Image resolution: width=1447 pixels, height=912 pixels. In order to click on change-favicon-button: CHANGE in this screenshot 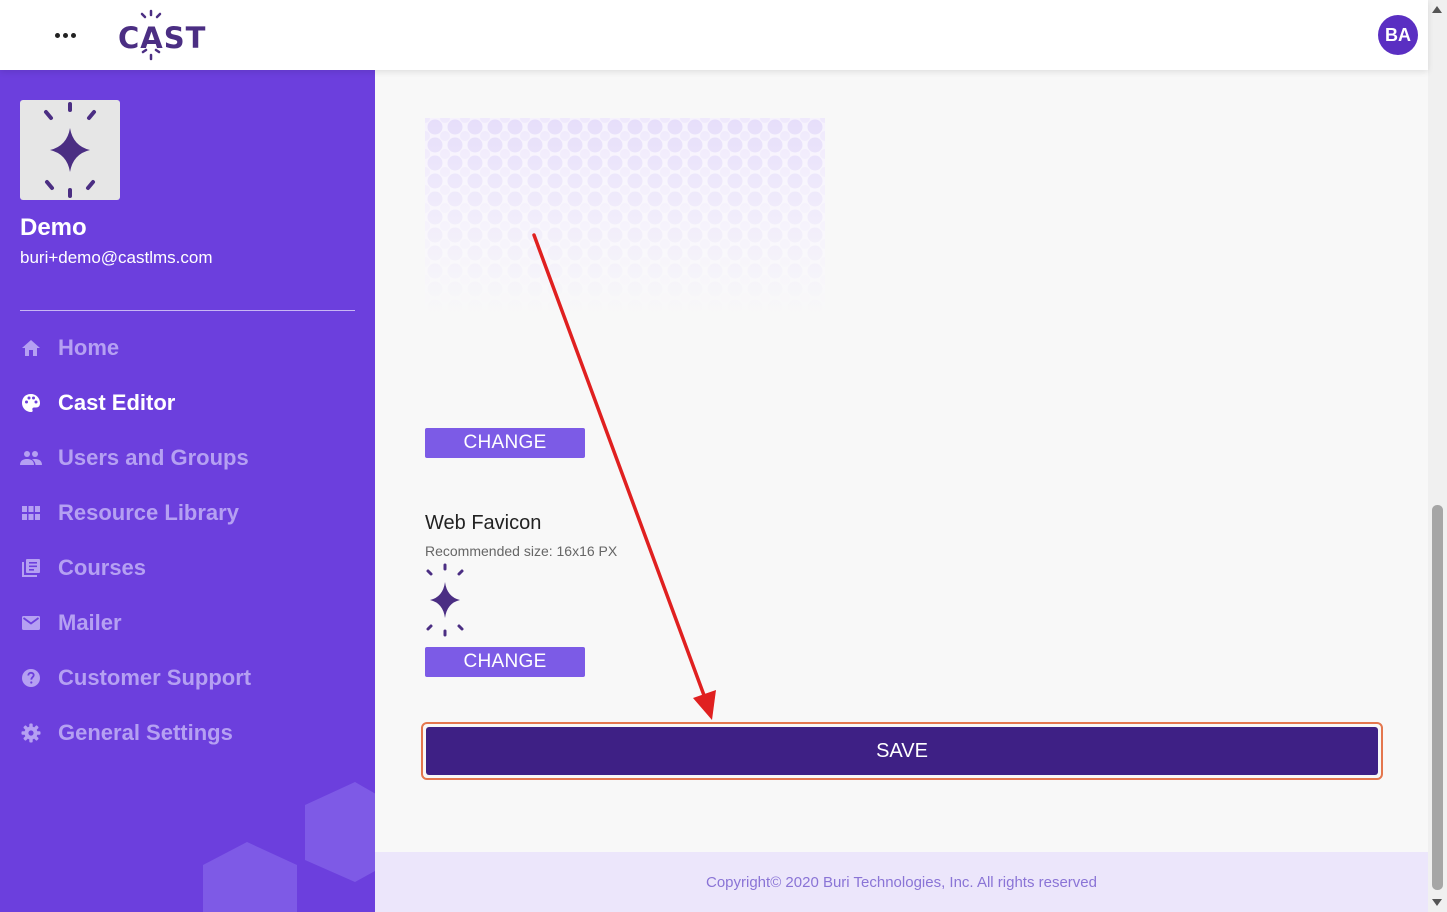, I will do `click(505, 662)`.